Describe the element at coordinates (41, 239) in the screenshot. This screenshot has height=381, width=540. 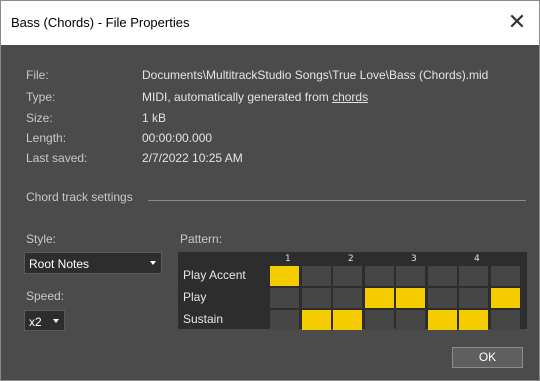
I see `style-label: Style:` at that location.